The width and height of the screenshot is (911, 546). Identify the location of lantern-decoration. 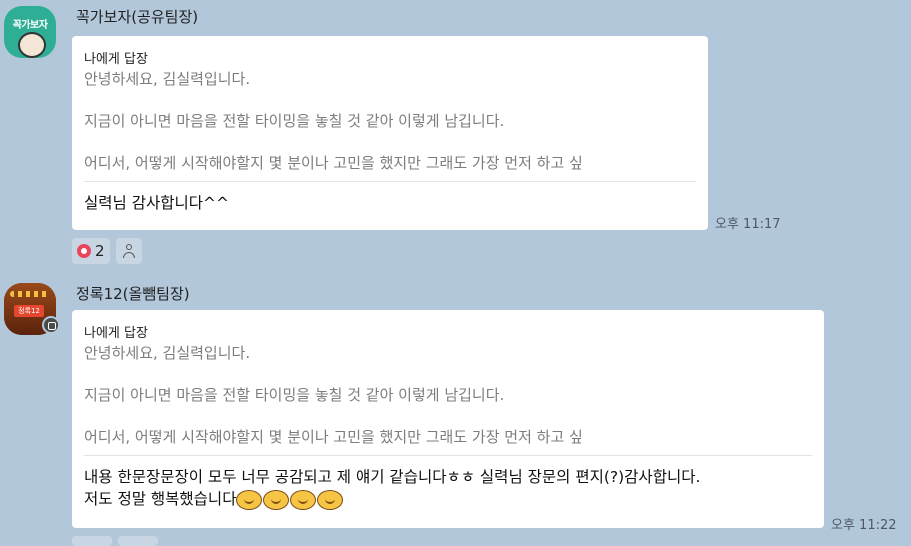
(30, 294).